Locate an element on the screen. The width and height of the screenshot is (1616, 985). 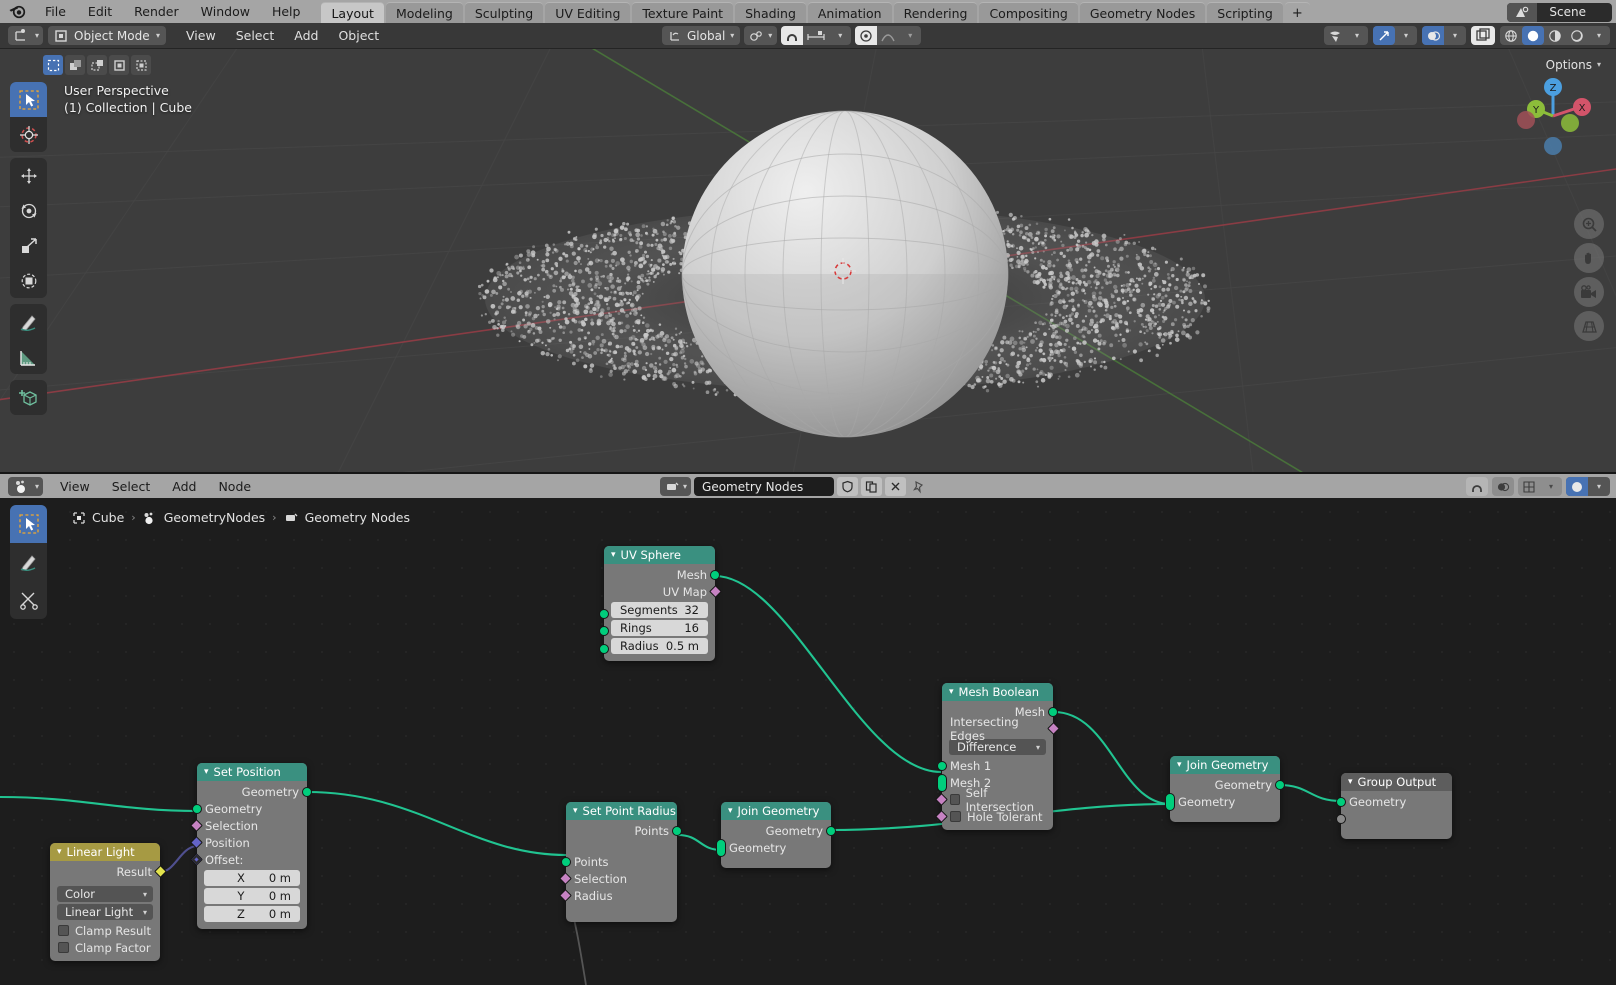
node-shading-toggle is located at coordinates (1577, 486).